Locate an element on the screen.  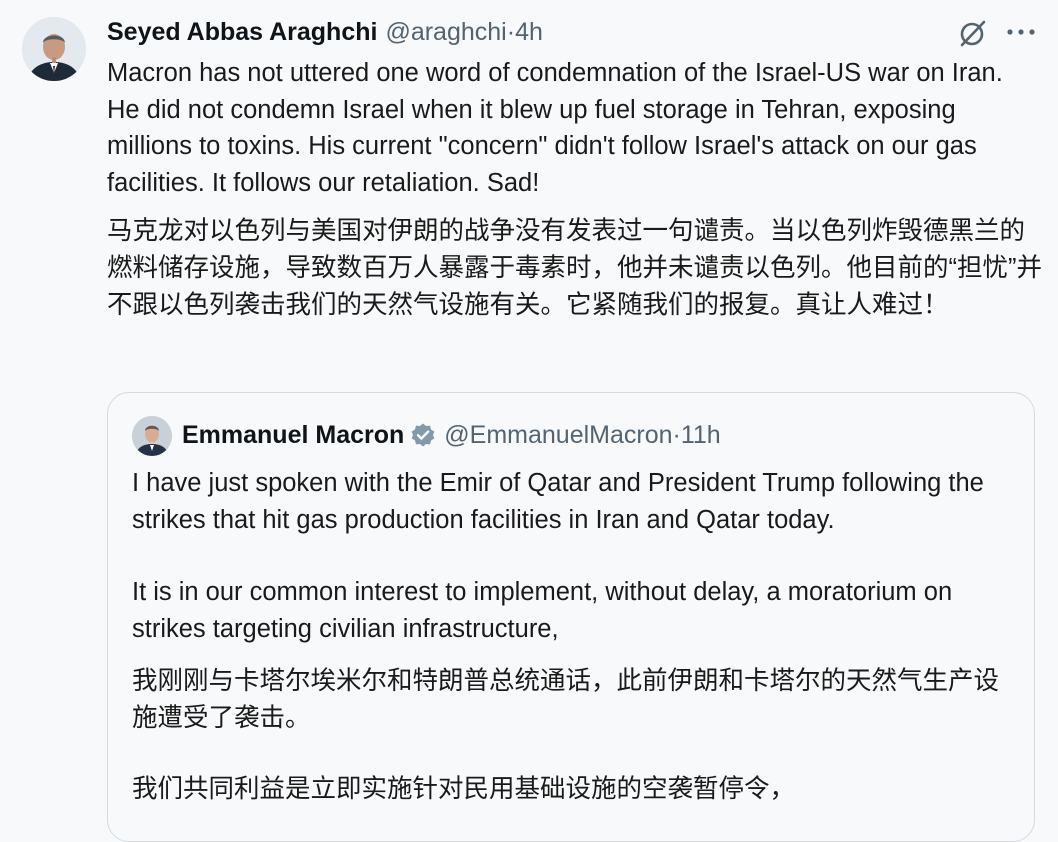
author-avatar is located at coordinates (54, 49).